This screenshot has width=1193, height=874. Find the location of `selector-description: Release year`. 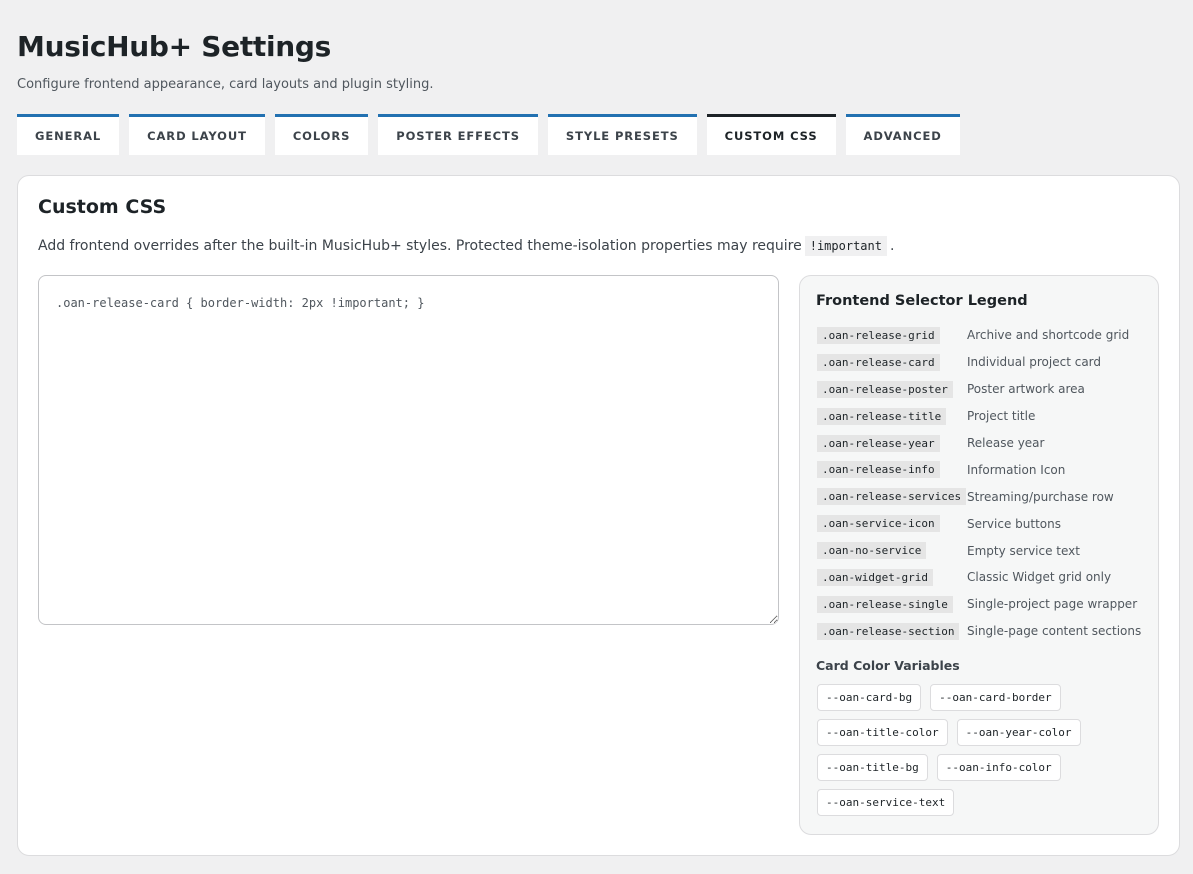

selector-description: Release year is located at coordinates (1006, 443).